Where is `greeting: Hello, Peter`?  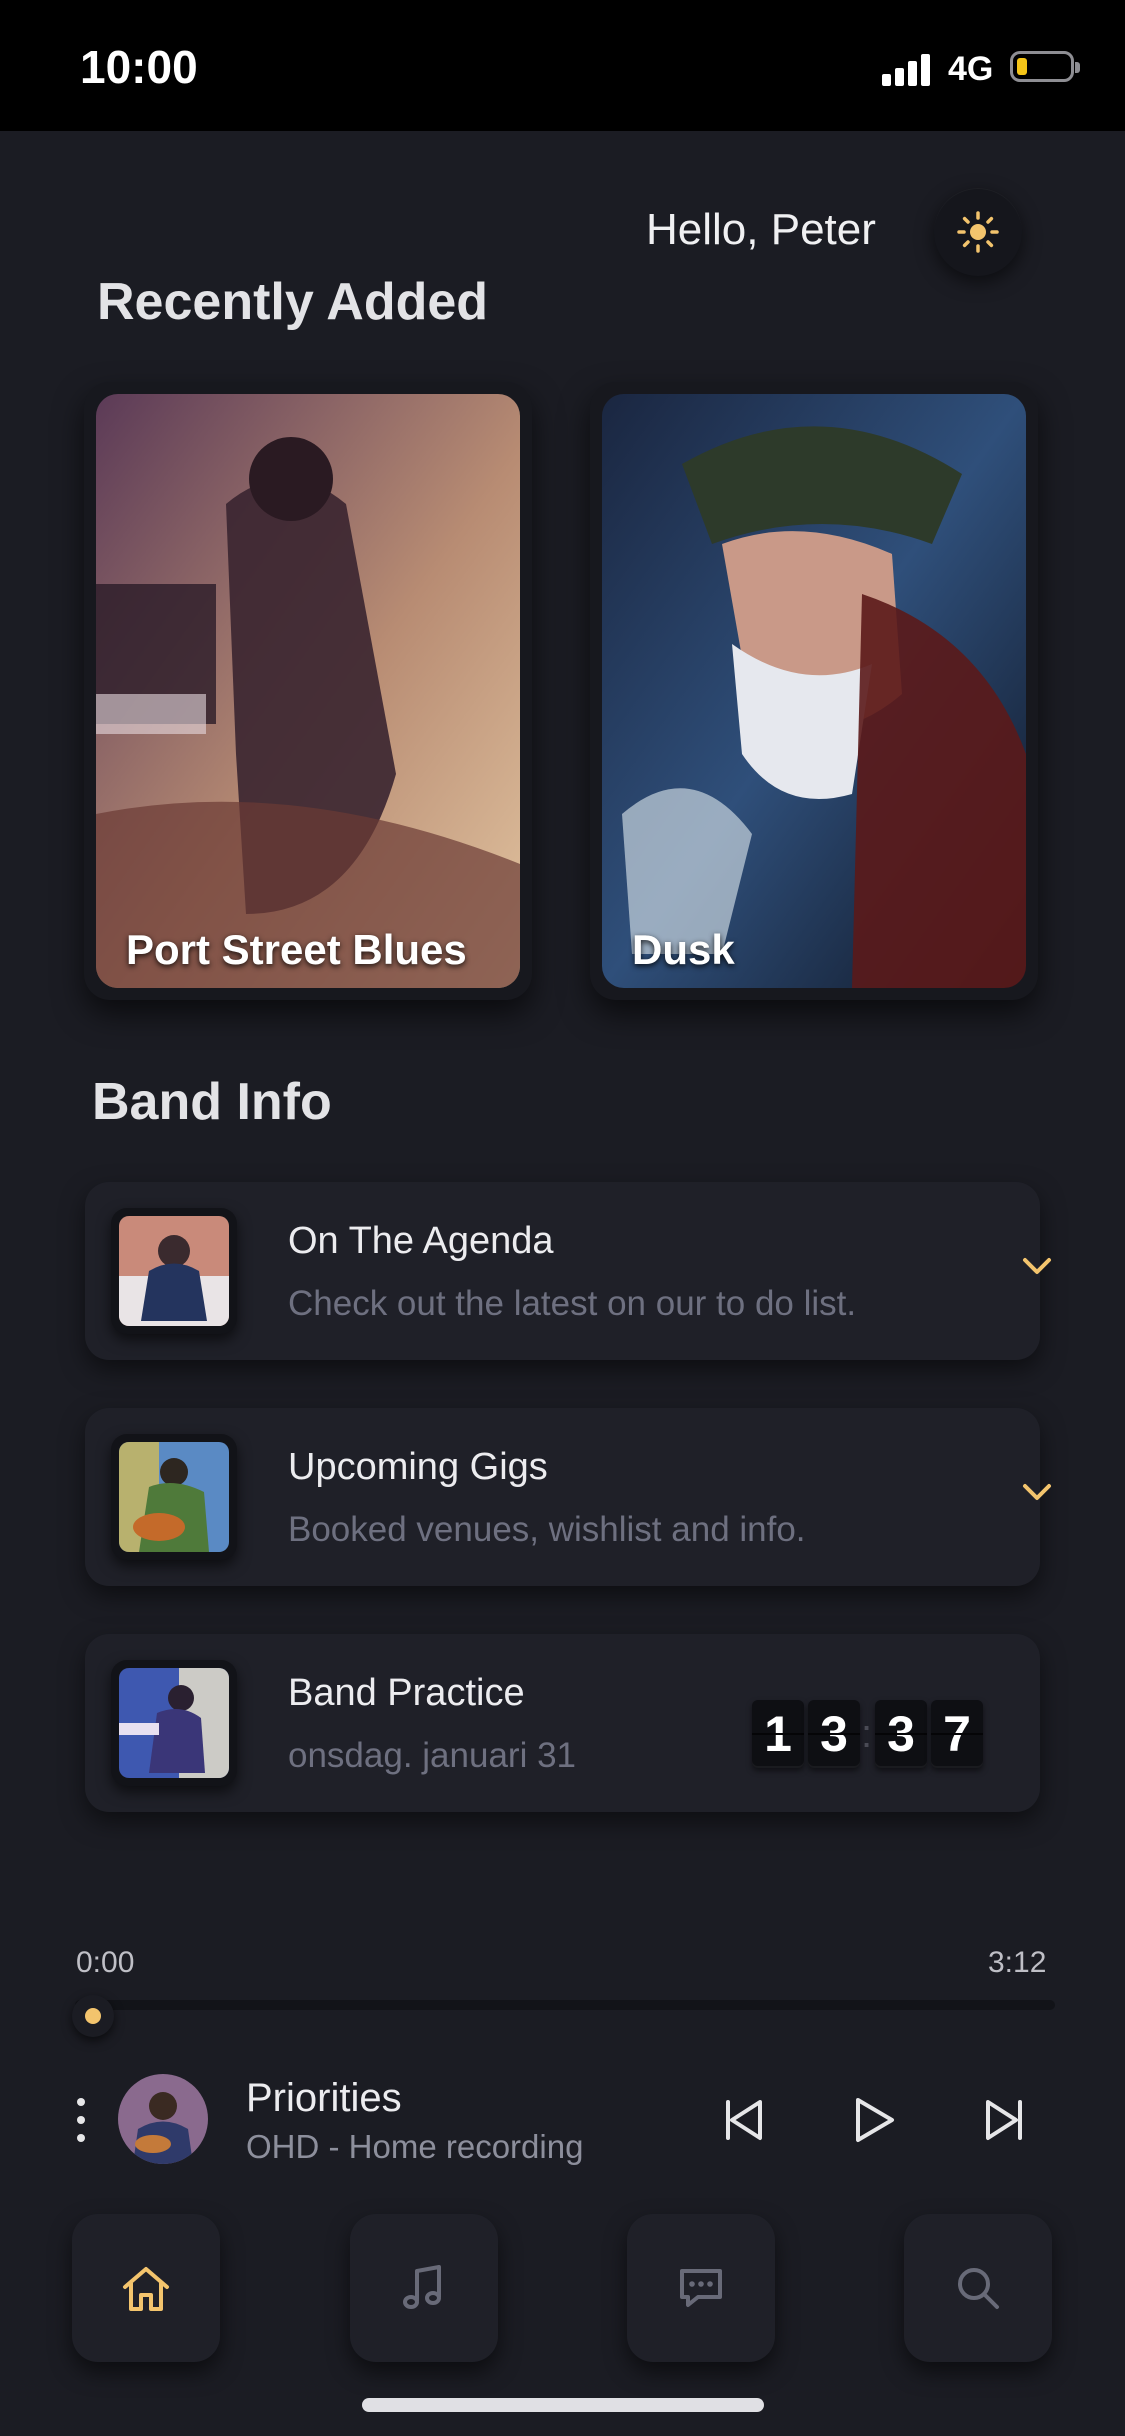 greeting: Hello, Peter is located at coordinates (761, 229).